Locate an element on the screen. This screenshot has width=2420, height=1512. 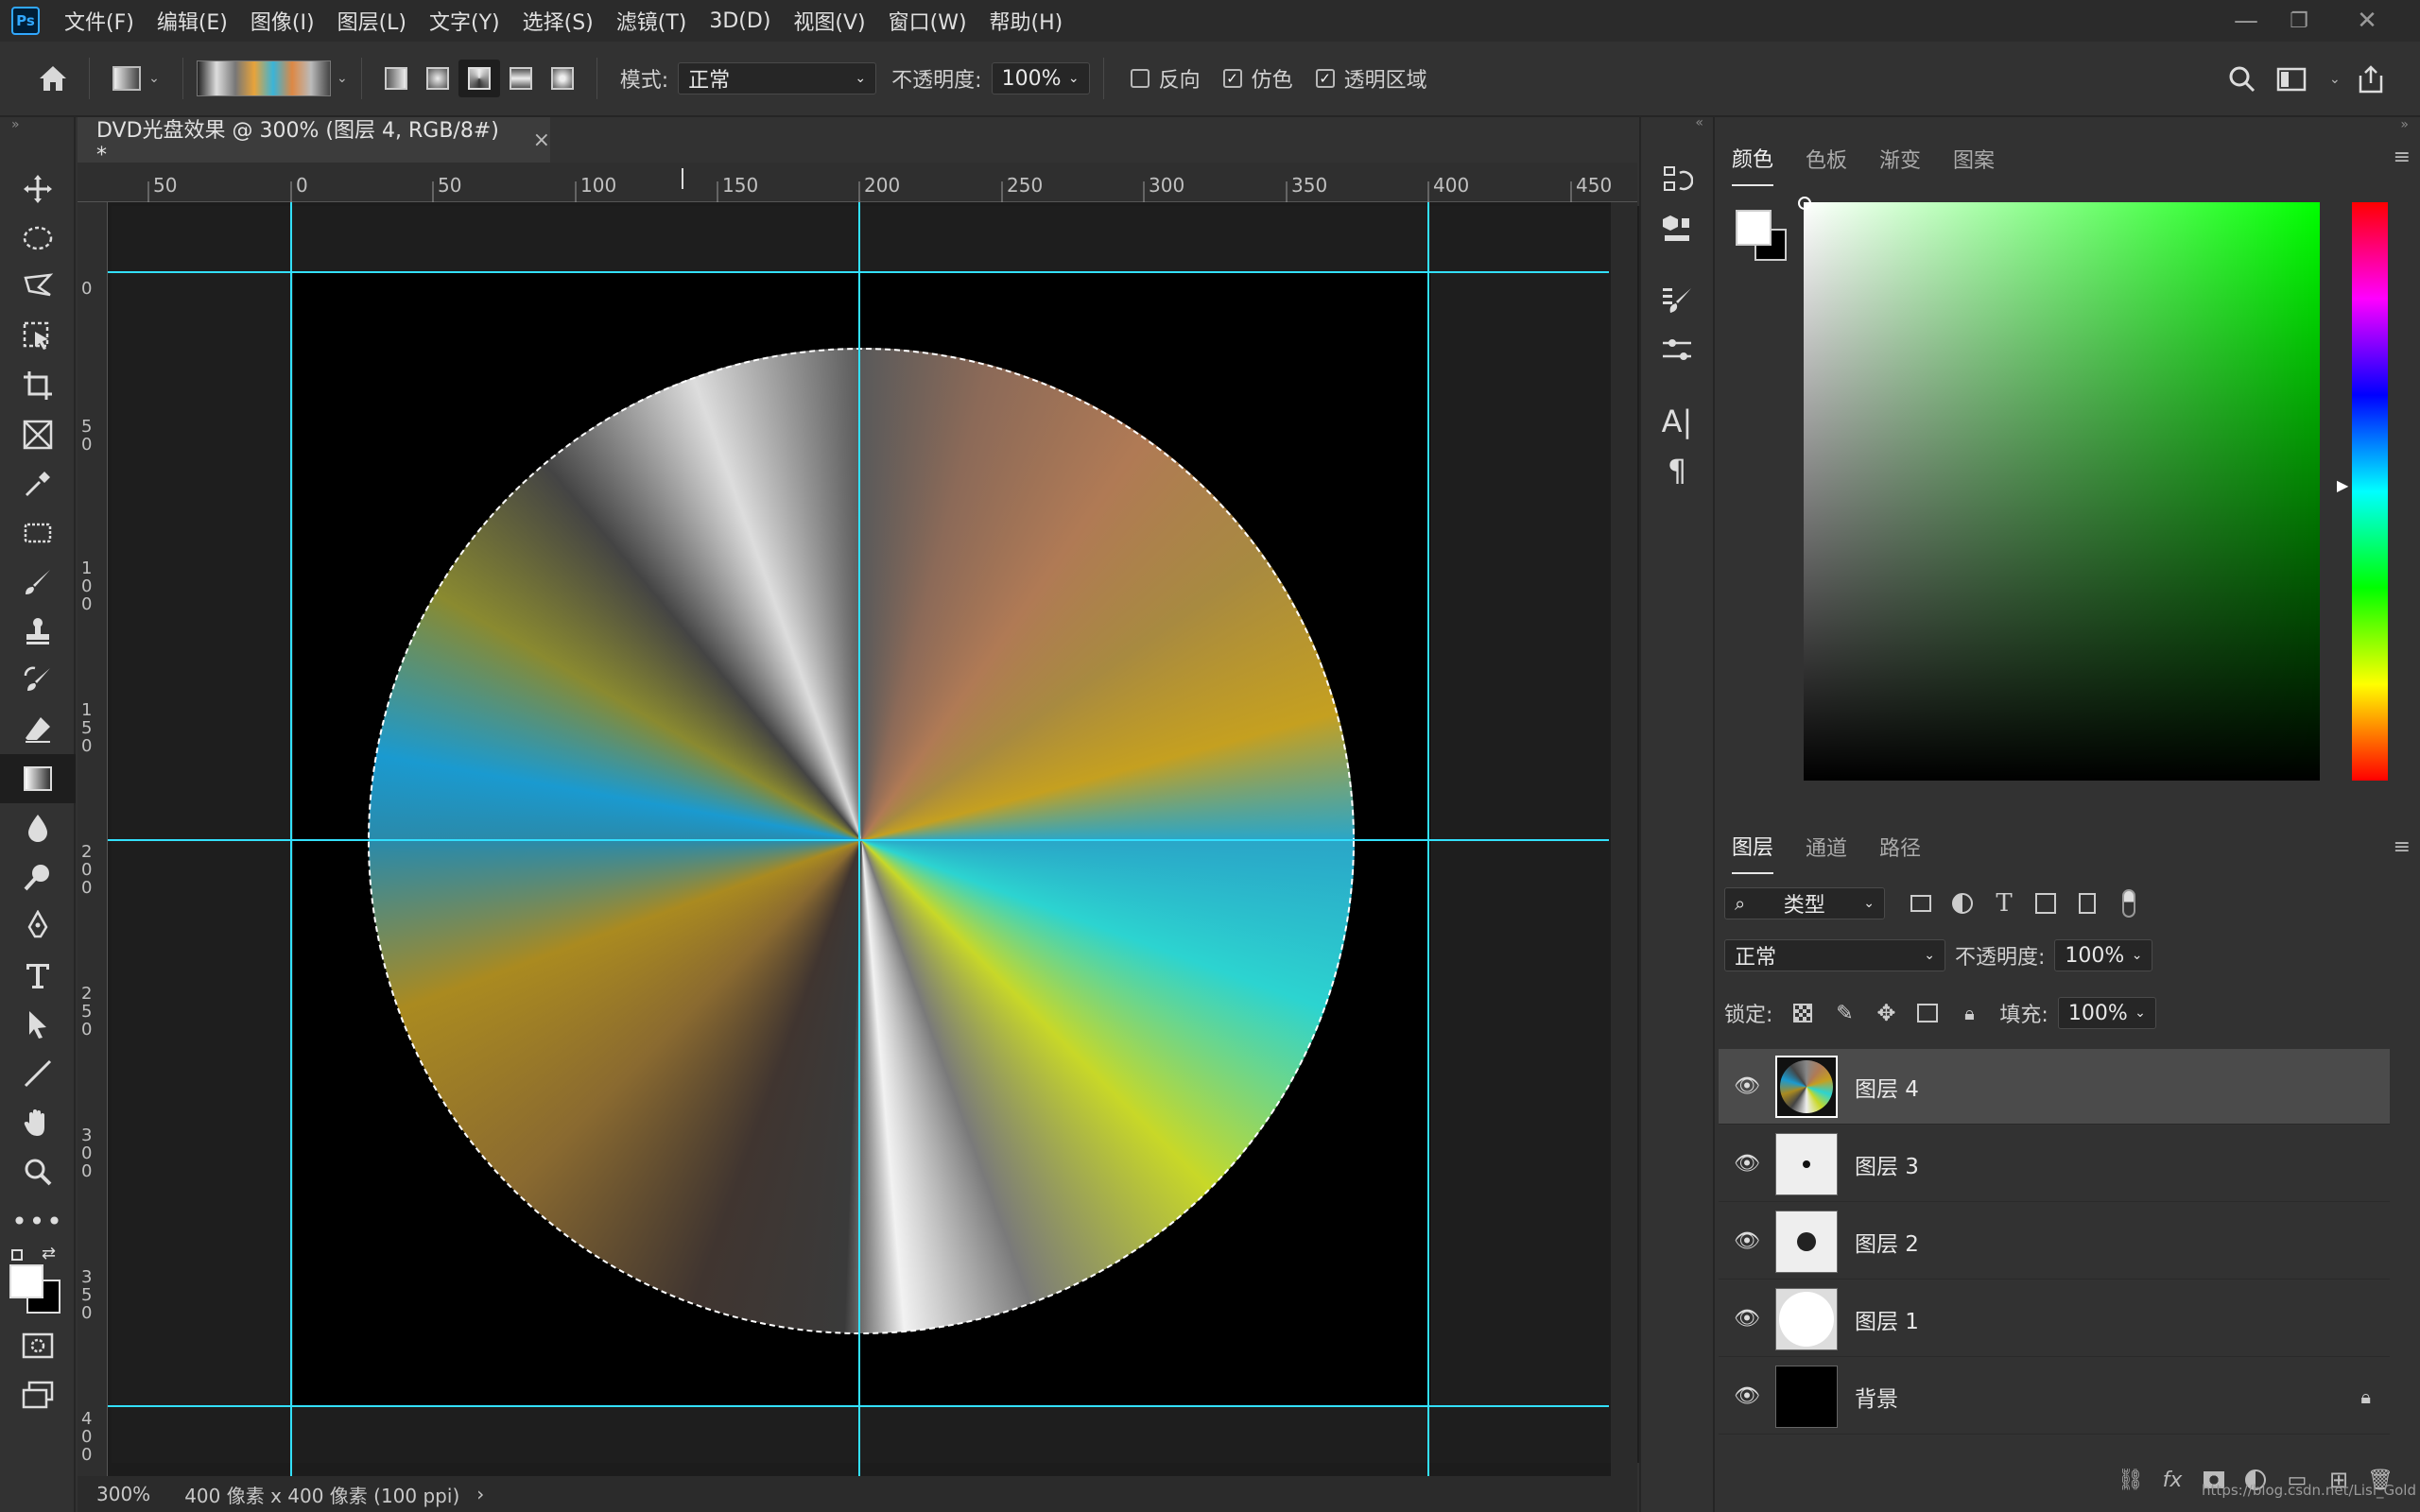
layer-row: 👁︎ 图层 4 is located at coordinates (2054, 1087).